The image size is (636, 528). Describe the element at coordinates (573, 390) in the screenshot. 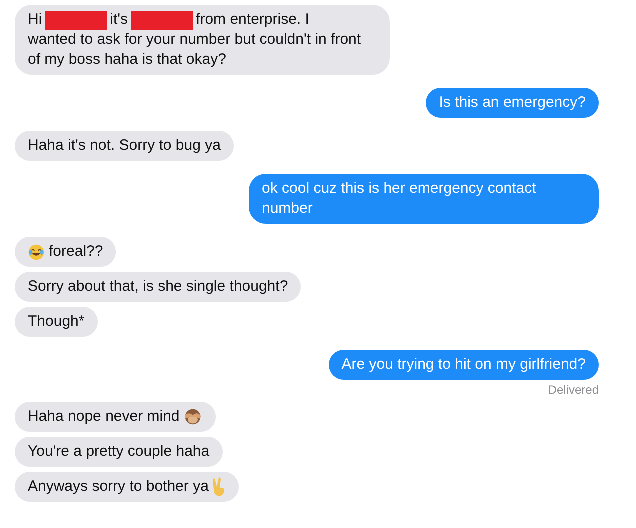

I see `delivery-status: Delivered` at that location.